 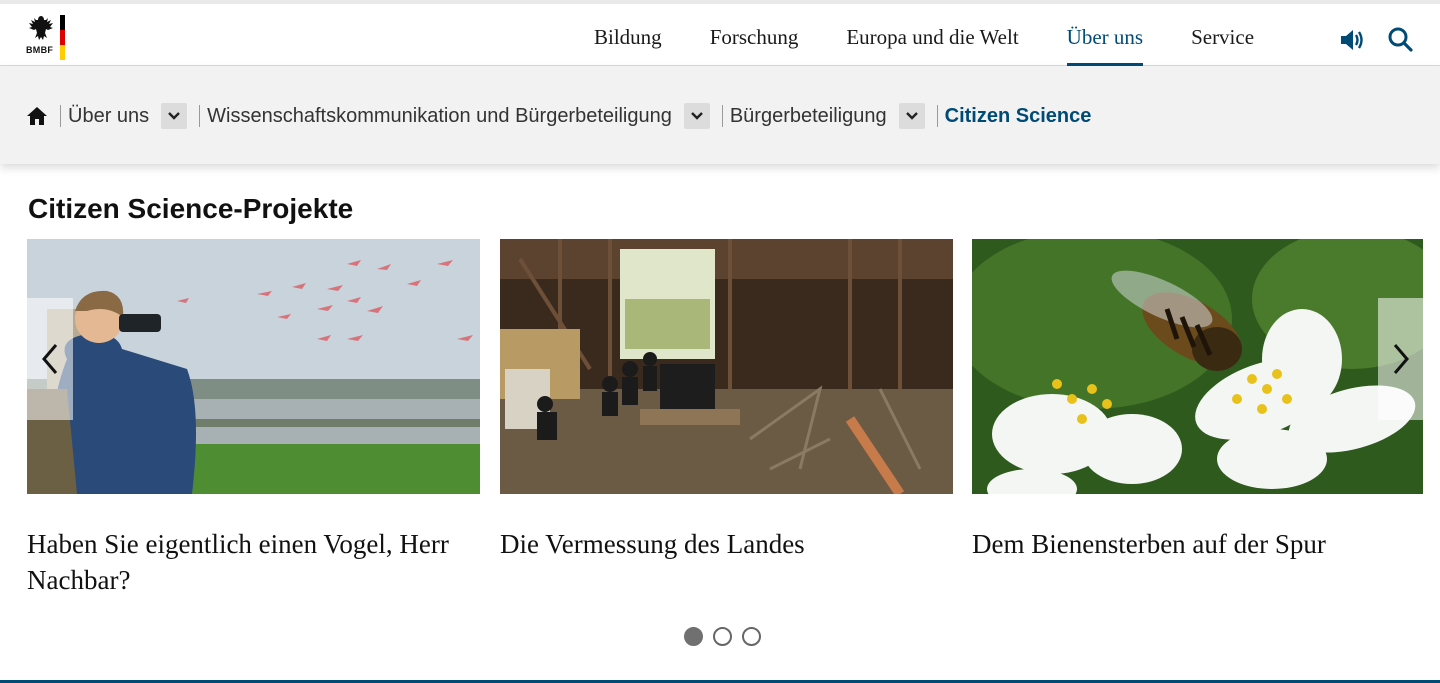 What do you see at coordinates (754, 45) in the screenshot?
I see `nav-item-forschung: Forschung` at bounding box center [754, 45].